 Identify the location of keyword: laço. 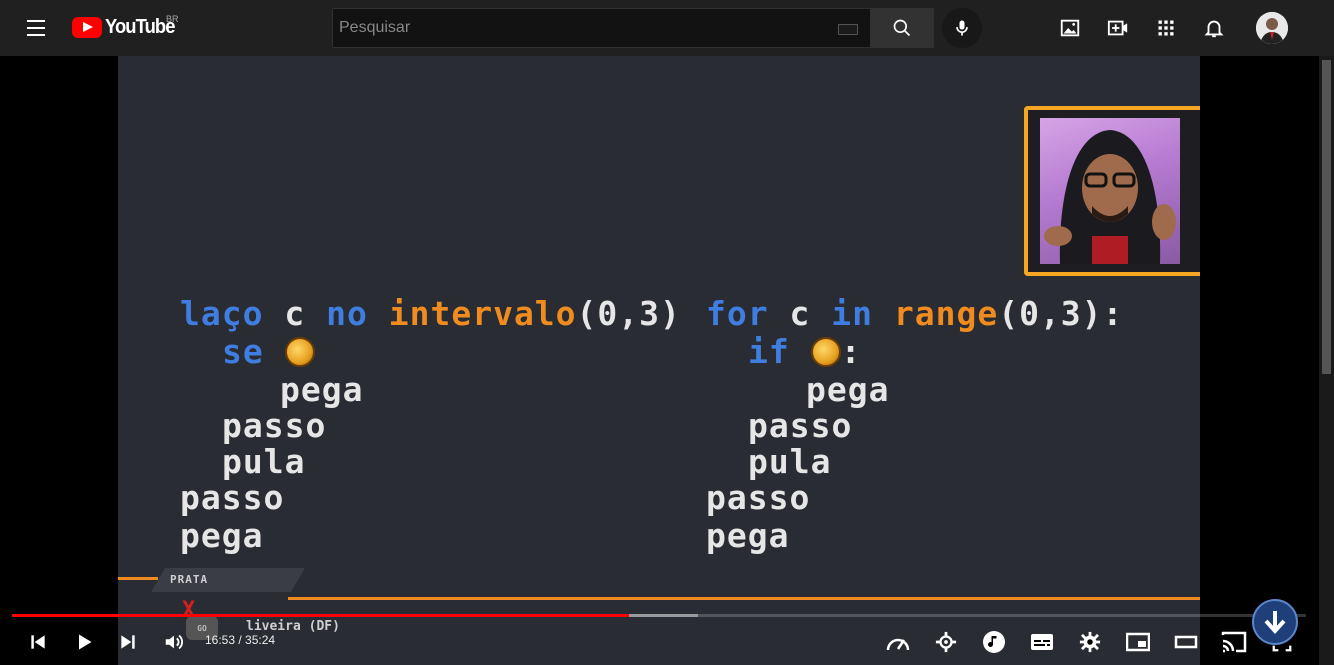
(222, 313).